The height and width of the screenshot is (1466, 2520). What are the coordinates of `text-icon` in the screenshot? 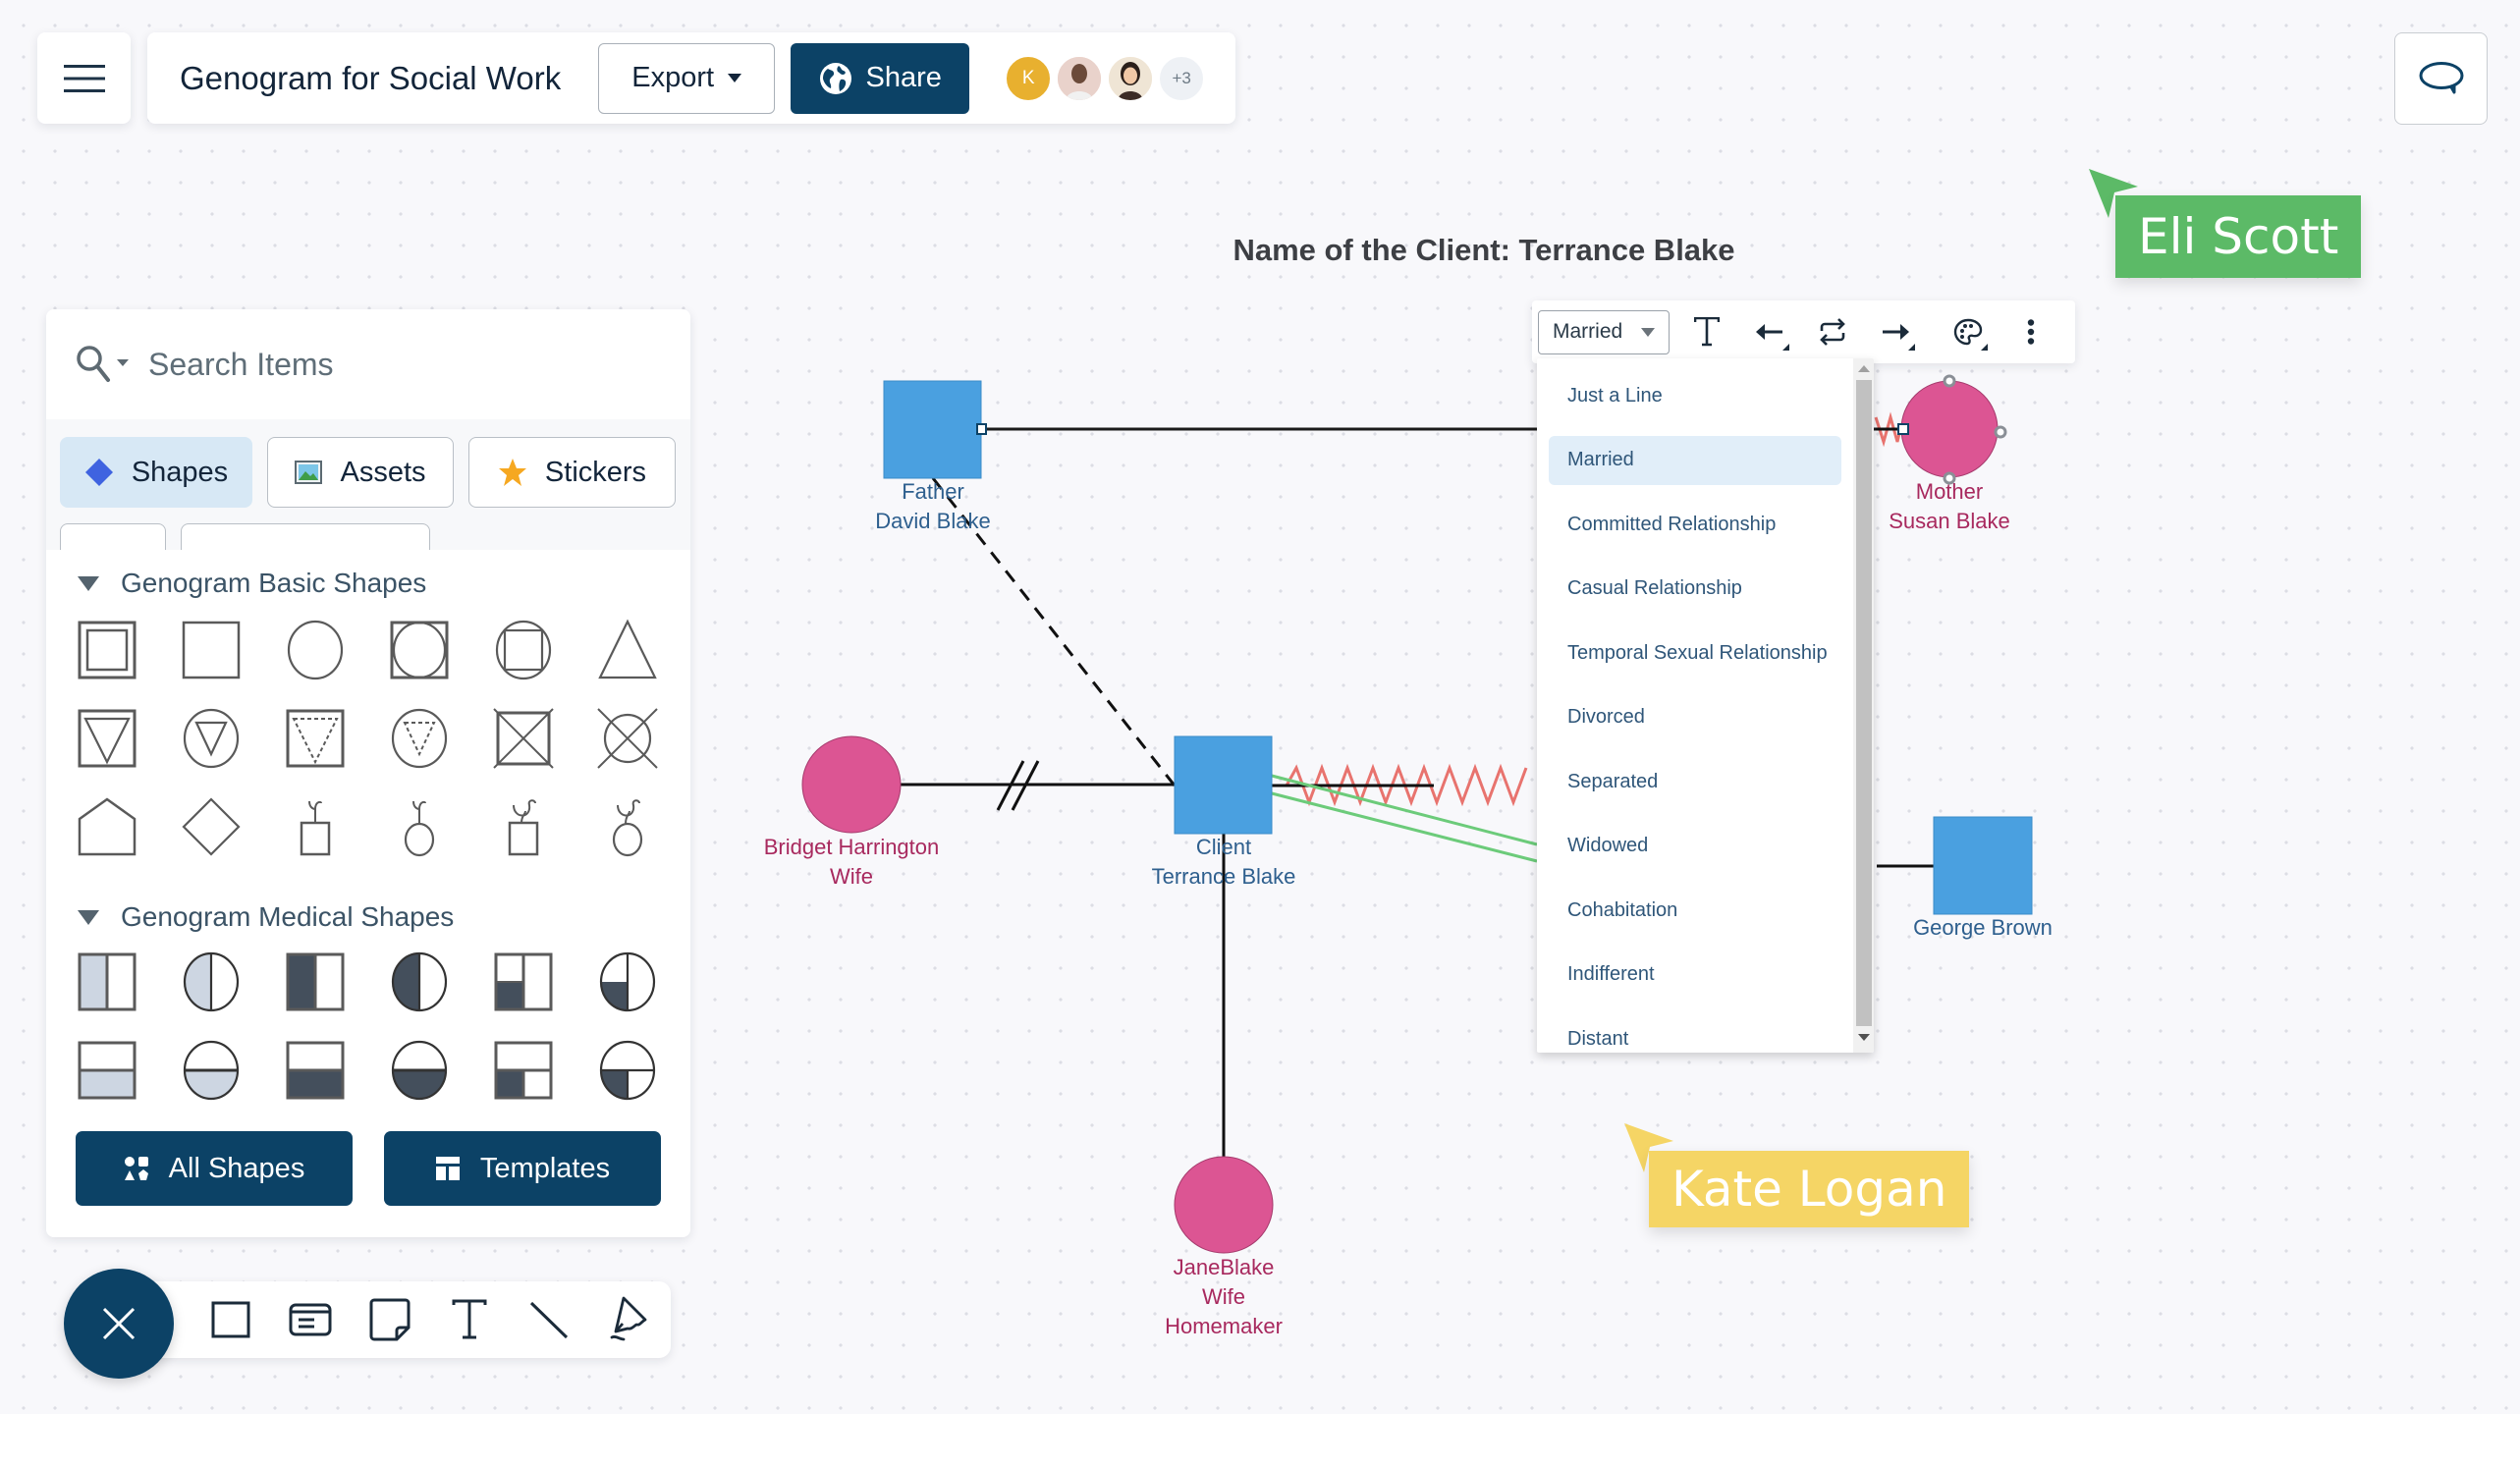 It's located at (1707, 332).